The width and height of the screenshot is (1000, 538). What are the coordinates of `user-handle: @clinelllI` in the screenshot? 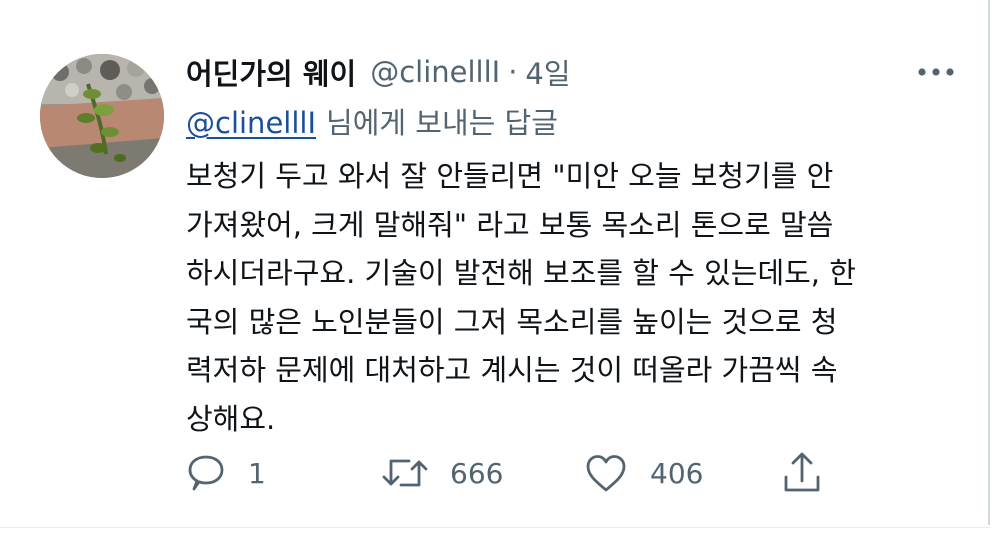 It's located at (435, 72).